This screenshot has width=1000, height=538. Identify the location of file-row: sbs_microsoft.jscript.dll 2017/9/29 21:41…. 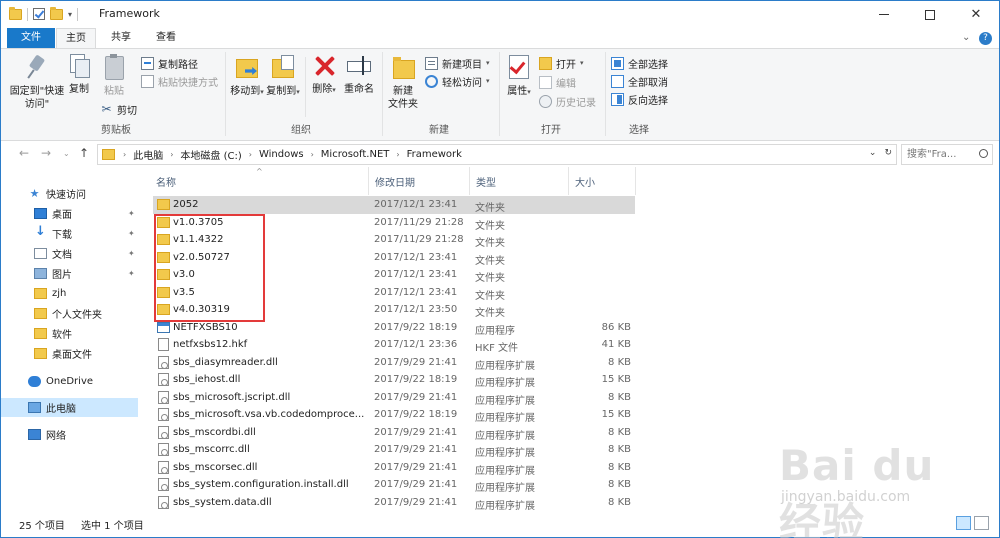
(394, 398).